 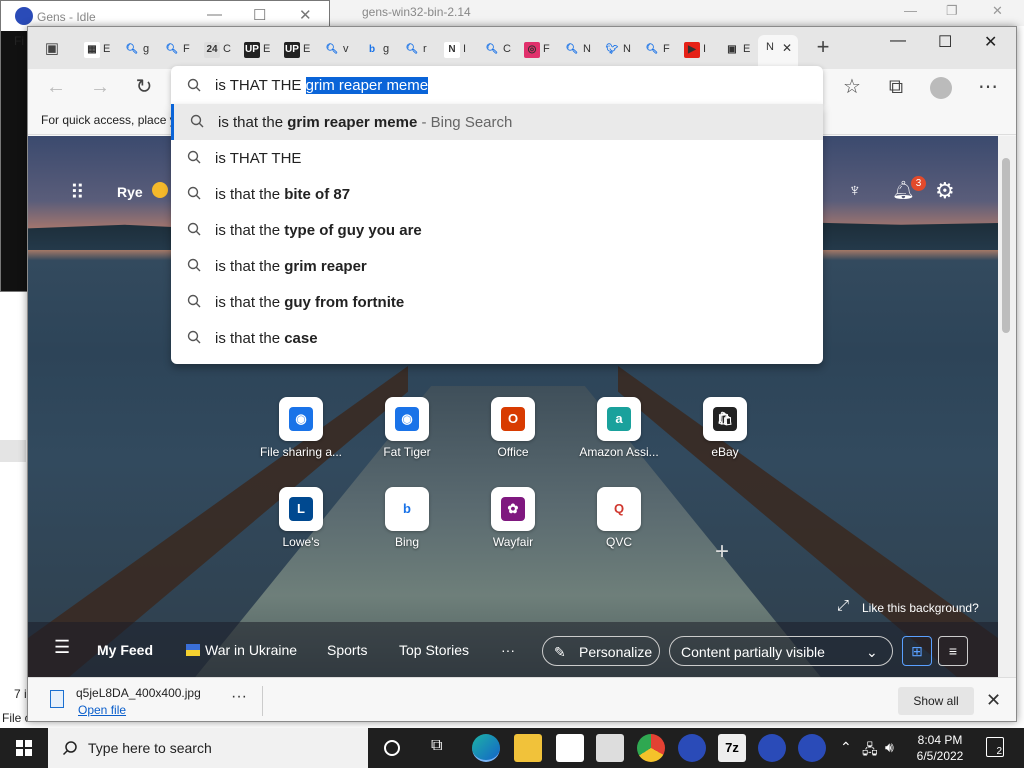 What do you see at coordinates (787, 48) in the screenshot?
I see `close-tab-icon: ✕` at bounding box center [787, 48].